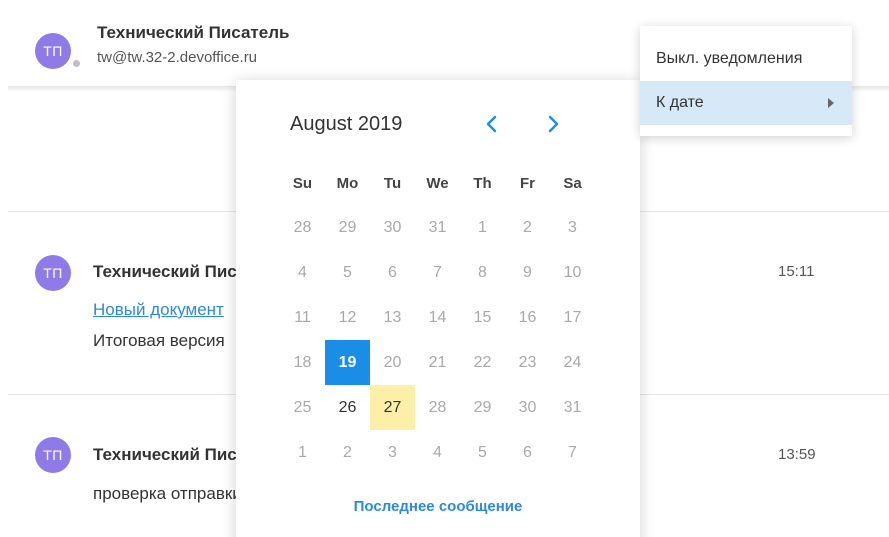 The image size is (889, 537). What do you see at coordinates (797, 454) in the screenshot?
I see `message-time: 13:59` at bounding box center [797, 454].